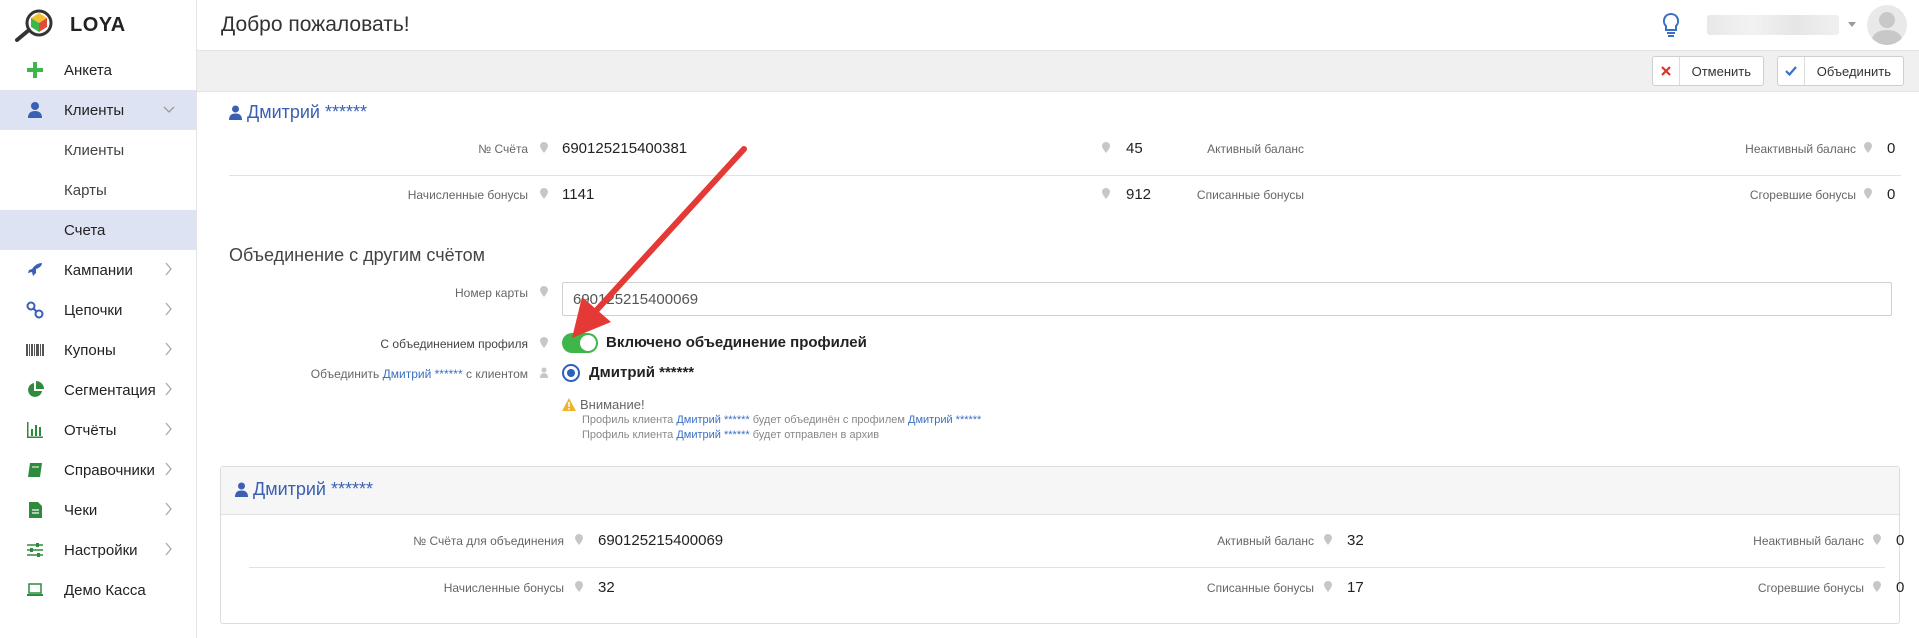 The image size is (1919, 638). Describe the element at coordinates (488, 541) in the screenshot. I see `field-label: № Счёта для объединения` at that location.